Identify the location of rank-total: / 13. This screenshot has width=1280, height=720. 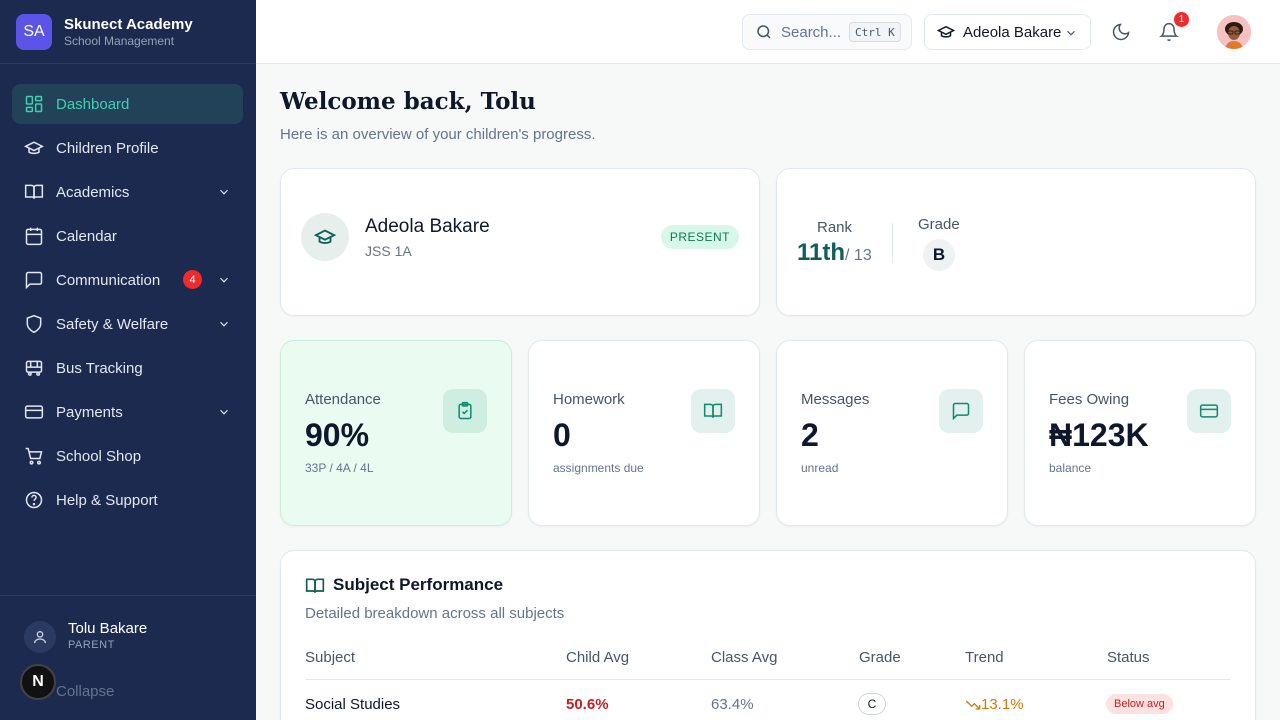
(858, 255).